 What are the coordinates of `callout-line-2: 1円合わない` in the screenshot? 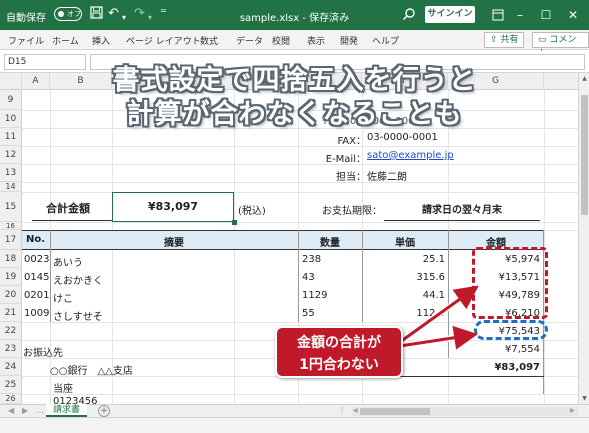 It's located at (339, 365).